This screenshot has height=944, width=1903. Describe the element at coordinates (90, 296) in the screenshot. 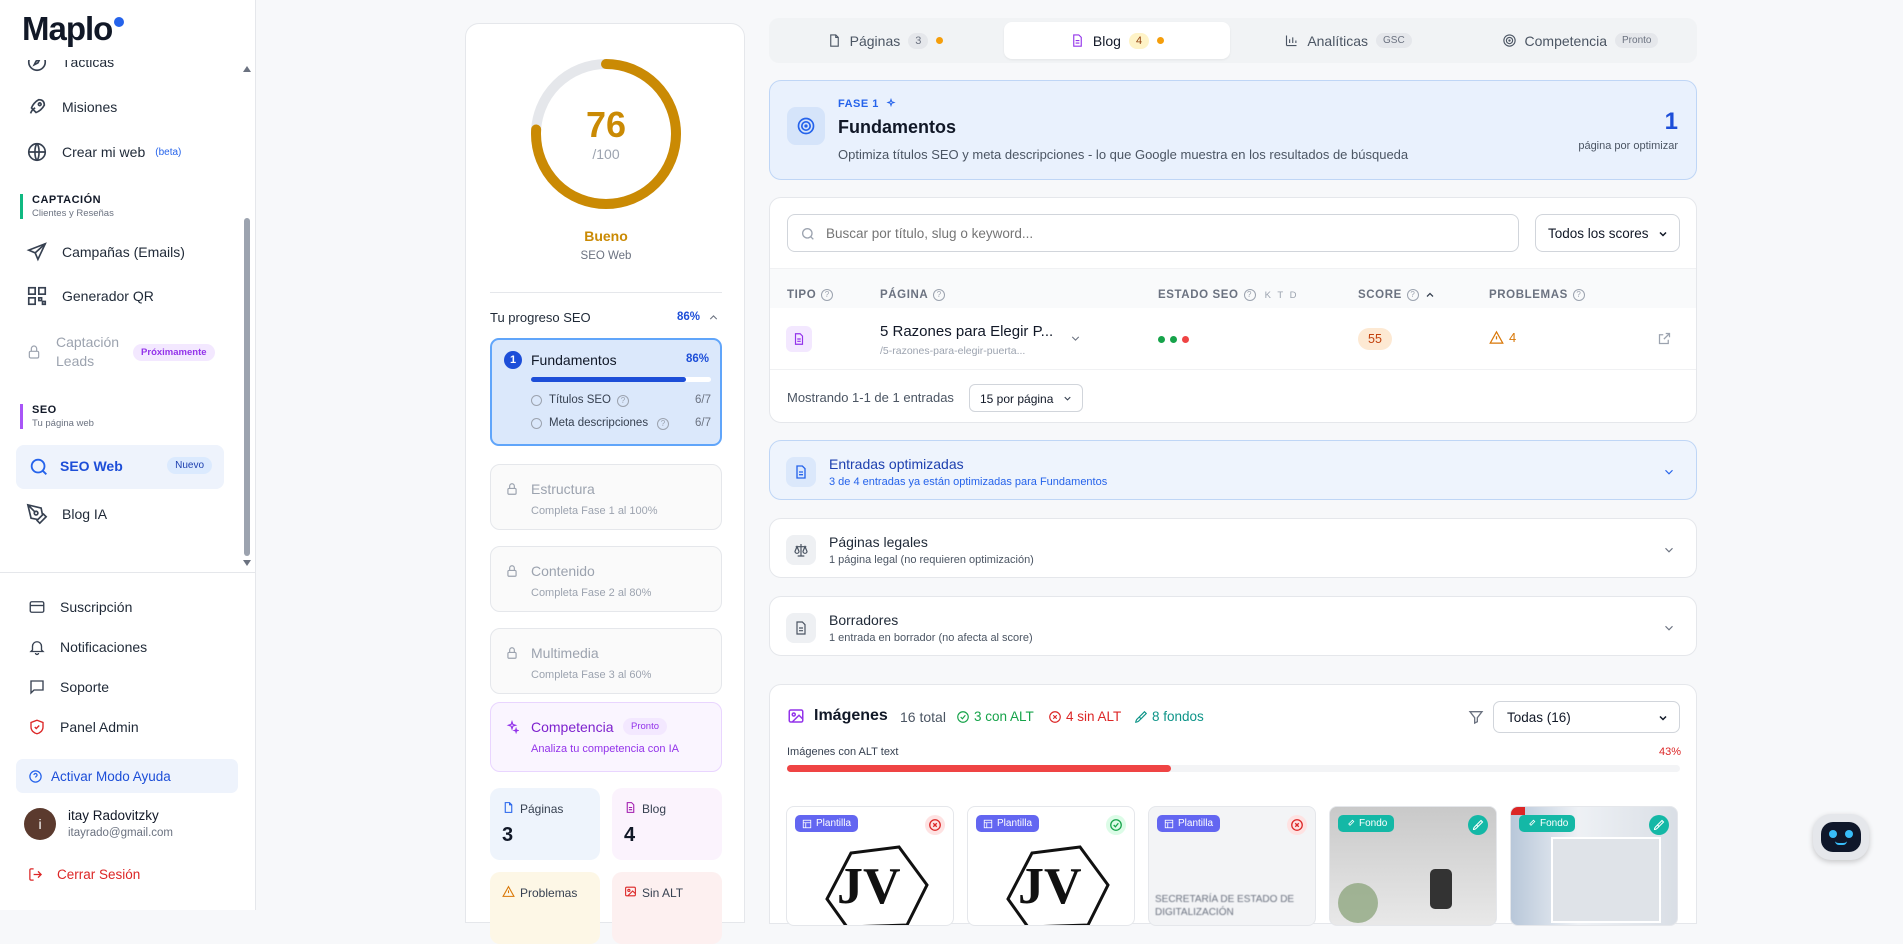

I see `sidebar-item-qr: Generador QR` at that location.